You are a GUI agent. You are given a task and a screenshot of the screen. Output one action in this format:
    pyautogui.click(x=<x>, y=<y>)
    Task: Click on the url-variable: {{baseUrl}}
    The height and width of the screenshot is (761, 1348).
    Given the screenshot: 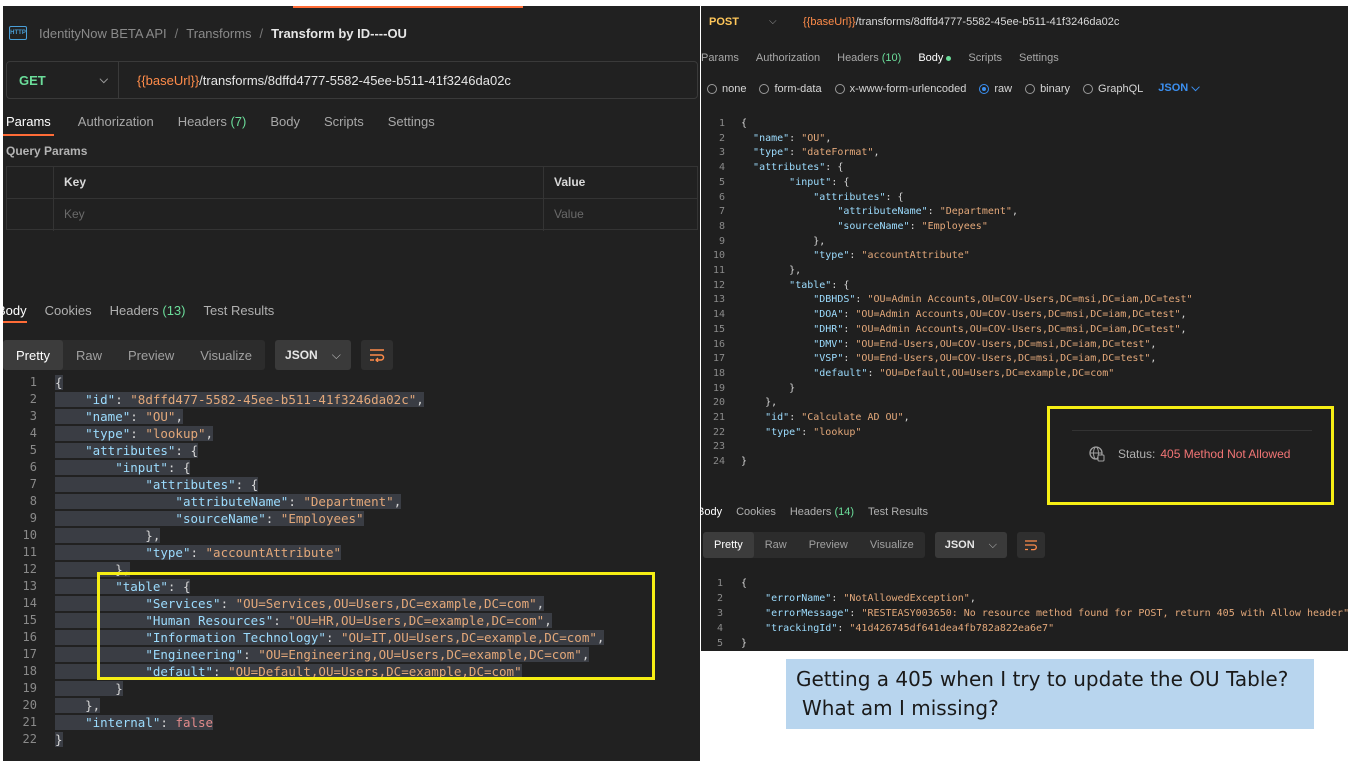 What is the action you would take?
    pyautogui.click(x=168, y=80)
    